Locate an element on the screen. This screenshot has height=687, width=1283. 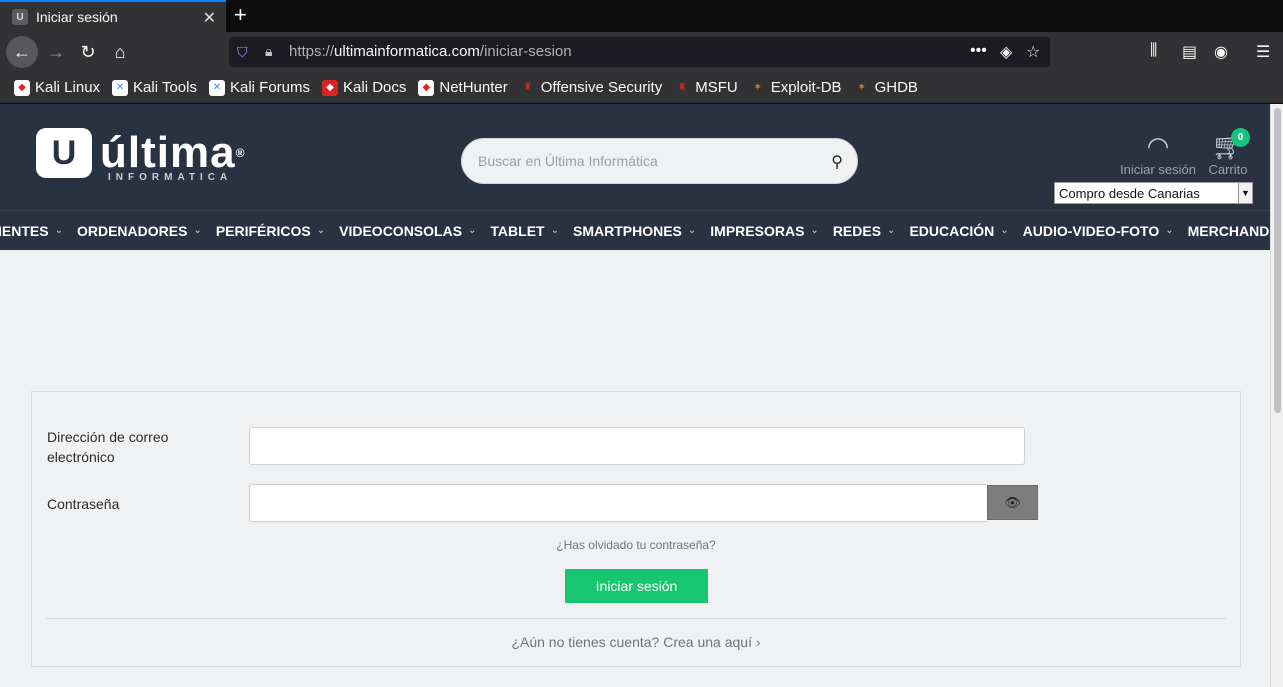
browser-tab: U Iniciar sesión ✕ is located at coordinates (113, 16).